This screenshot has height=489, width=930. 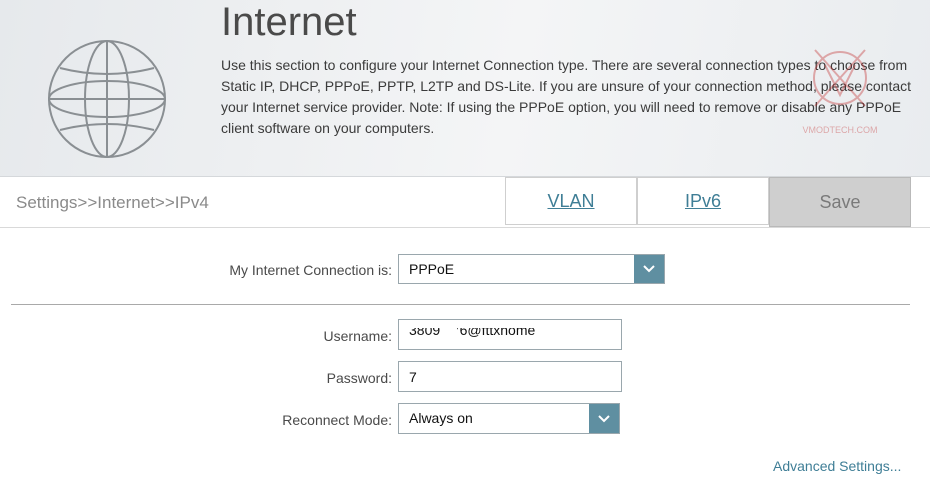 I want to click on redaction-mask, so click(x=450, y=335).